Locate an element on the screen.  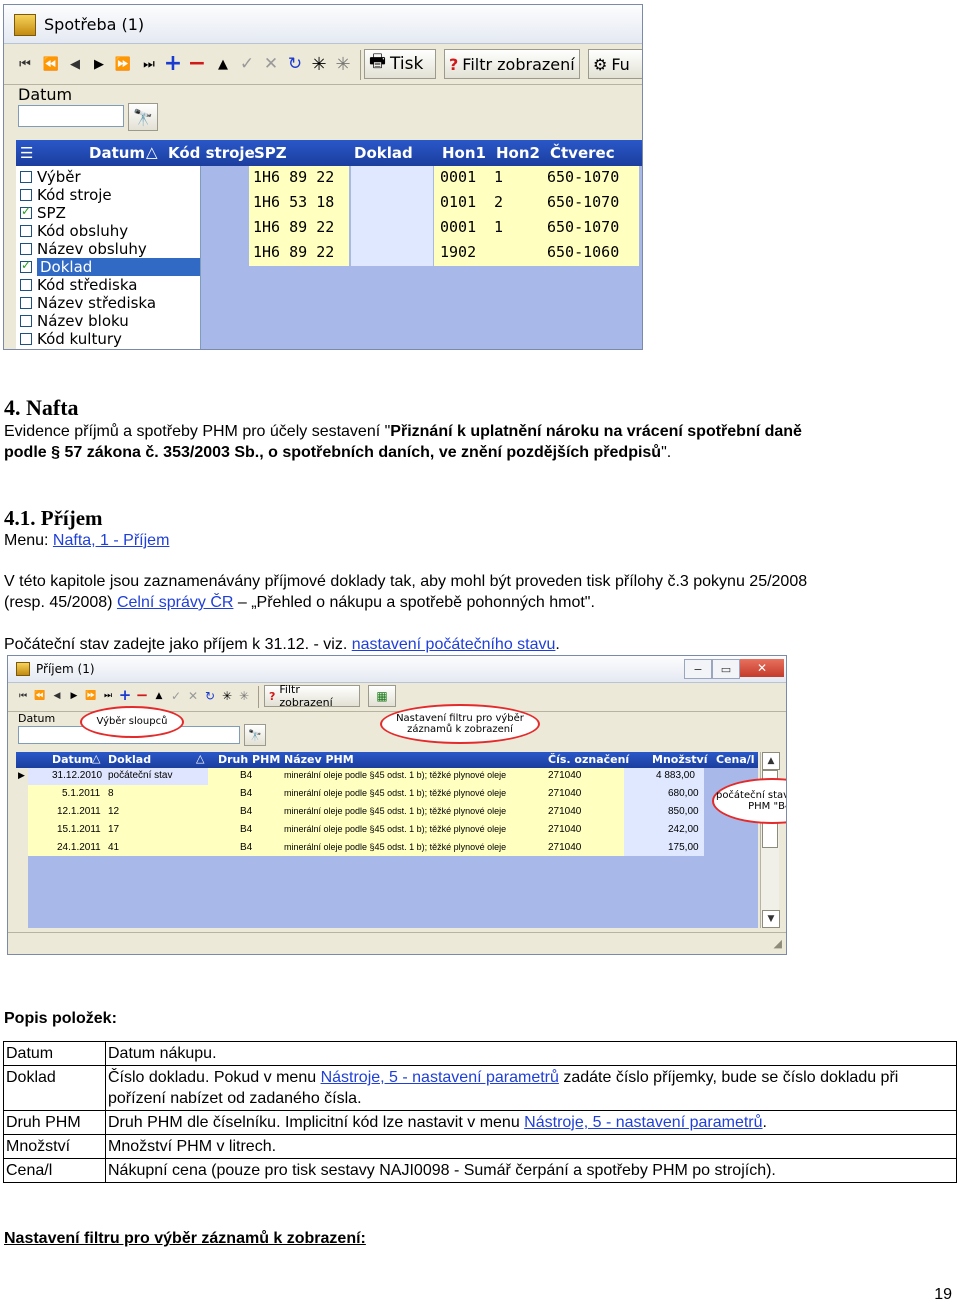
row2-ctverec: 650-1070 is located at coordinates (583, 202).